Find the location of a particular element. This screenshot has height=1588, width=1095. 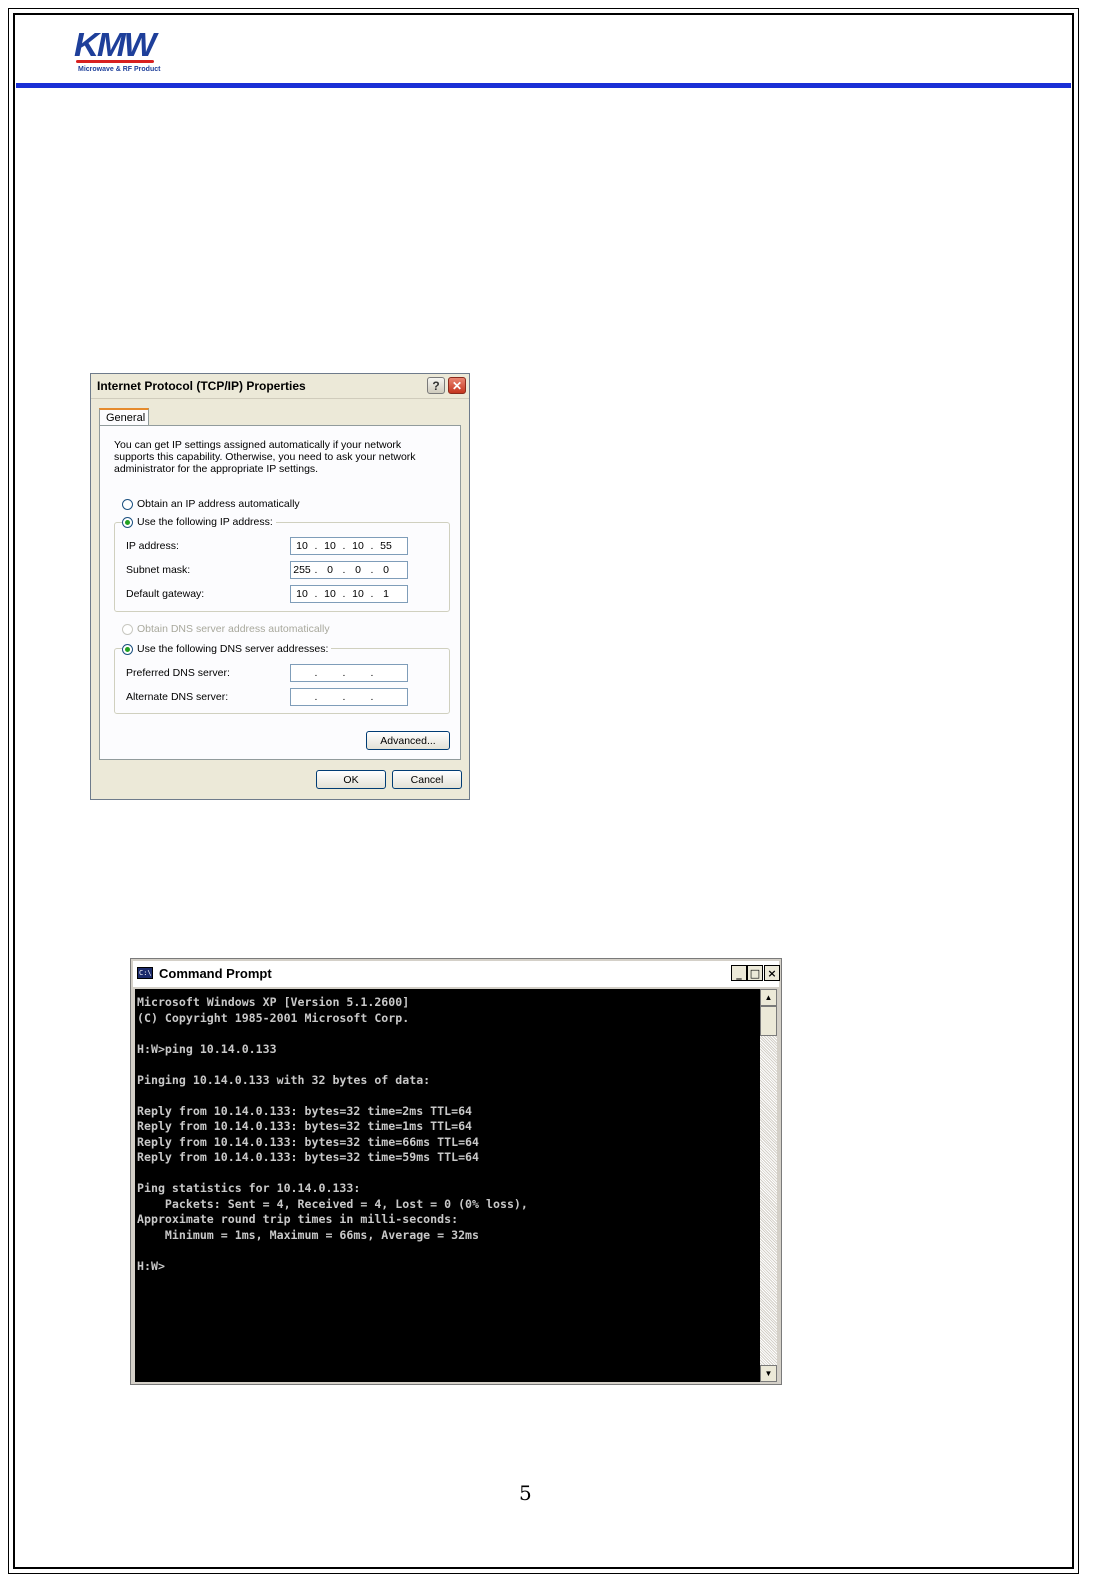

cmd-titlebar: C:\ Command Prompt _ □ × is located at coordinates (456, 974).